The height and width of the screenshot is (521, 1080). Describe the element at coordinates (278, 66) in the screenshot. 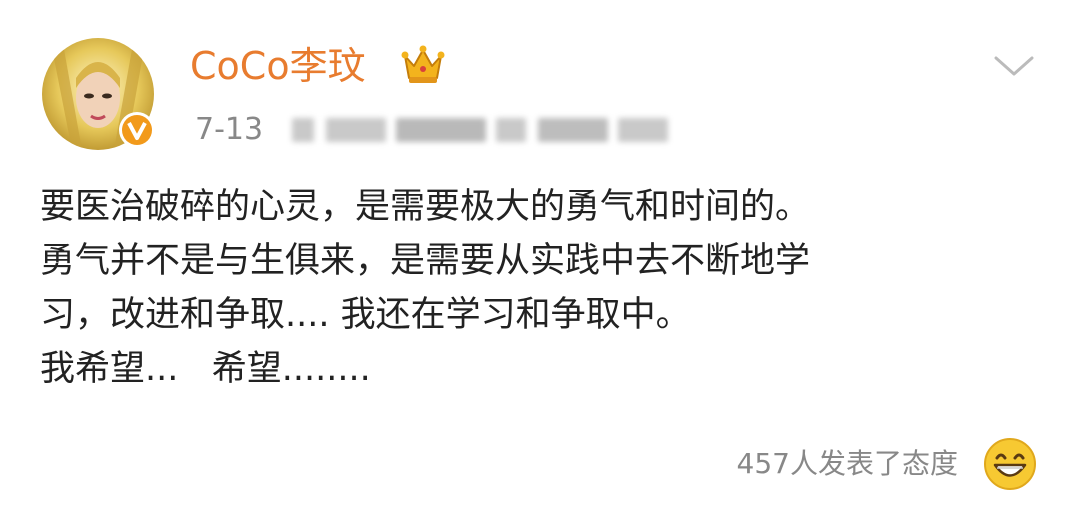

I see `username: CoCo李玟` at that location.